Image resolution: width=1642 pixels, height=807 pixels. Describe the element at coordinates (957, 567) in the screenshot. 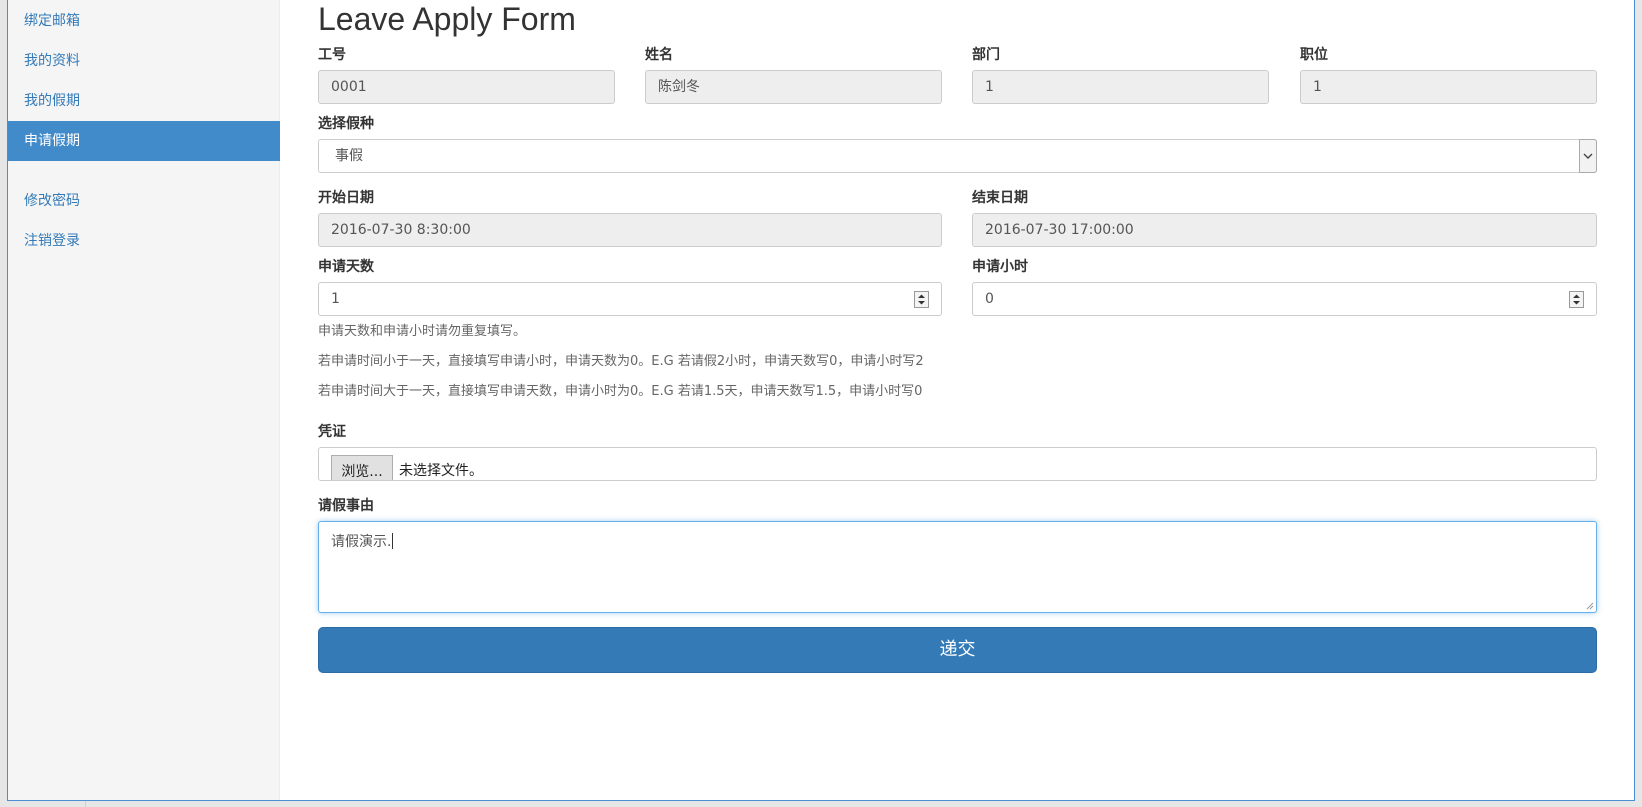

I see `reason-textarea: 请假演示.` at that location.